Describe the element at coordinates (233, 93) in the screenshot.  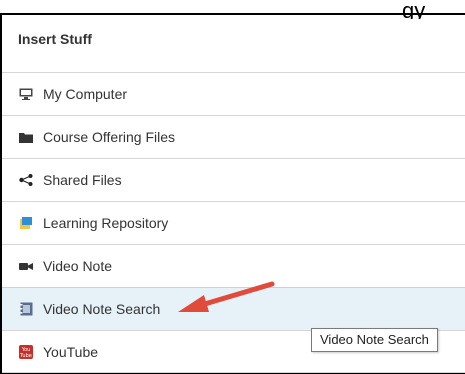
I see `source-item-my-computer: My Computer` at that location.